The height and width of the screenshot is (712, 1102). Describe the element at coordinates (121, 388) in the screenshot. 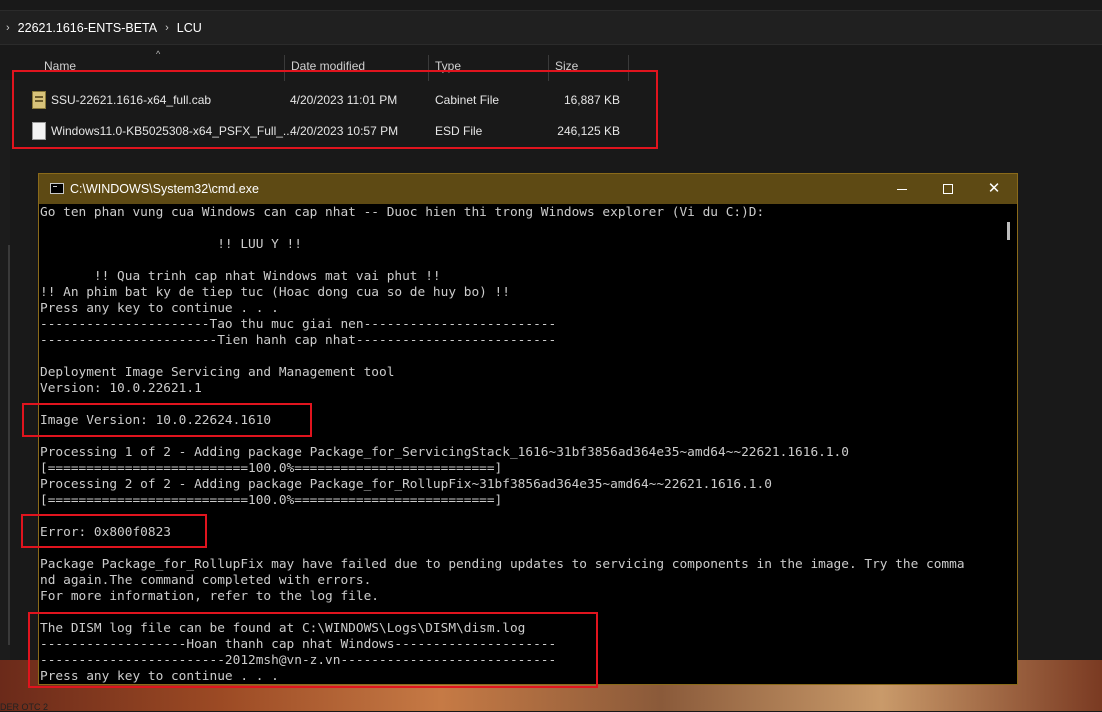

I see `console-line: Version: 10.0.22621.1` at that location.